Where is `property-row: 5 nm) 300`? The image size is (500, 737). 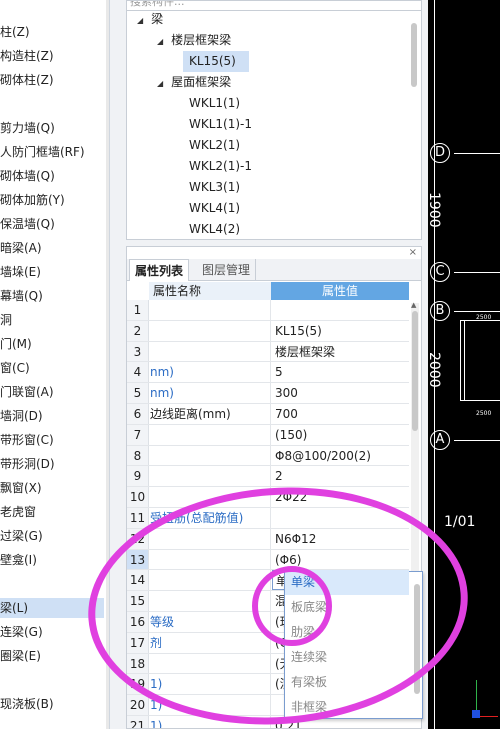
property-row: 5 nm) 300 is located at coordinates (268, 393).